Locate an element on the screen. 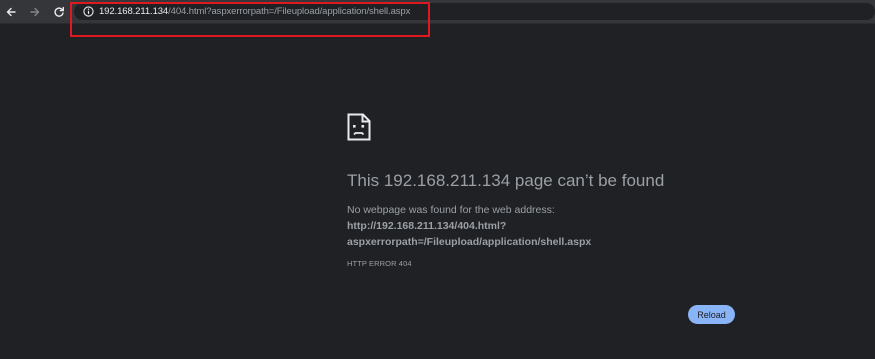 This screenshot has width=875, height=359. back-button is located at coordinates (11, 12).